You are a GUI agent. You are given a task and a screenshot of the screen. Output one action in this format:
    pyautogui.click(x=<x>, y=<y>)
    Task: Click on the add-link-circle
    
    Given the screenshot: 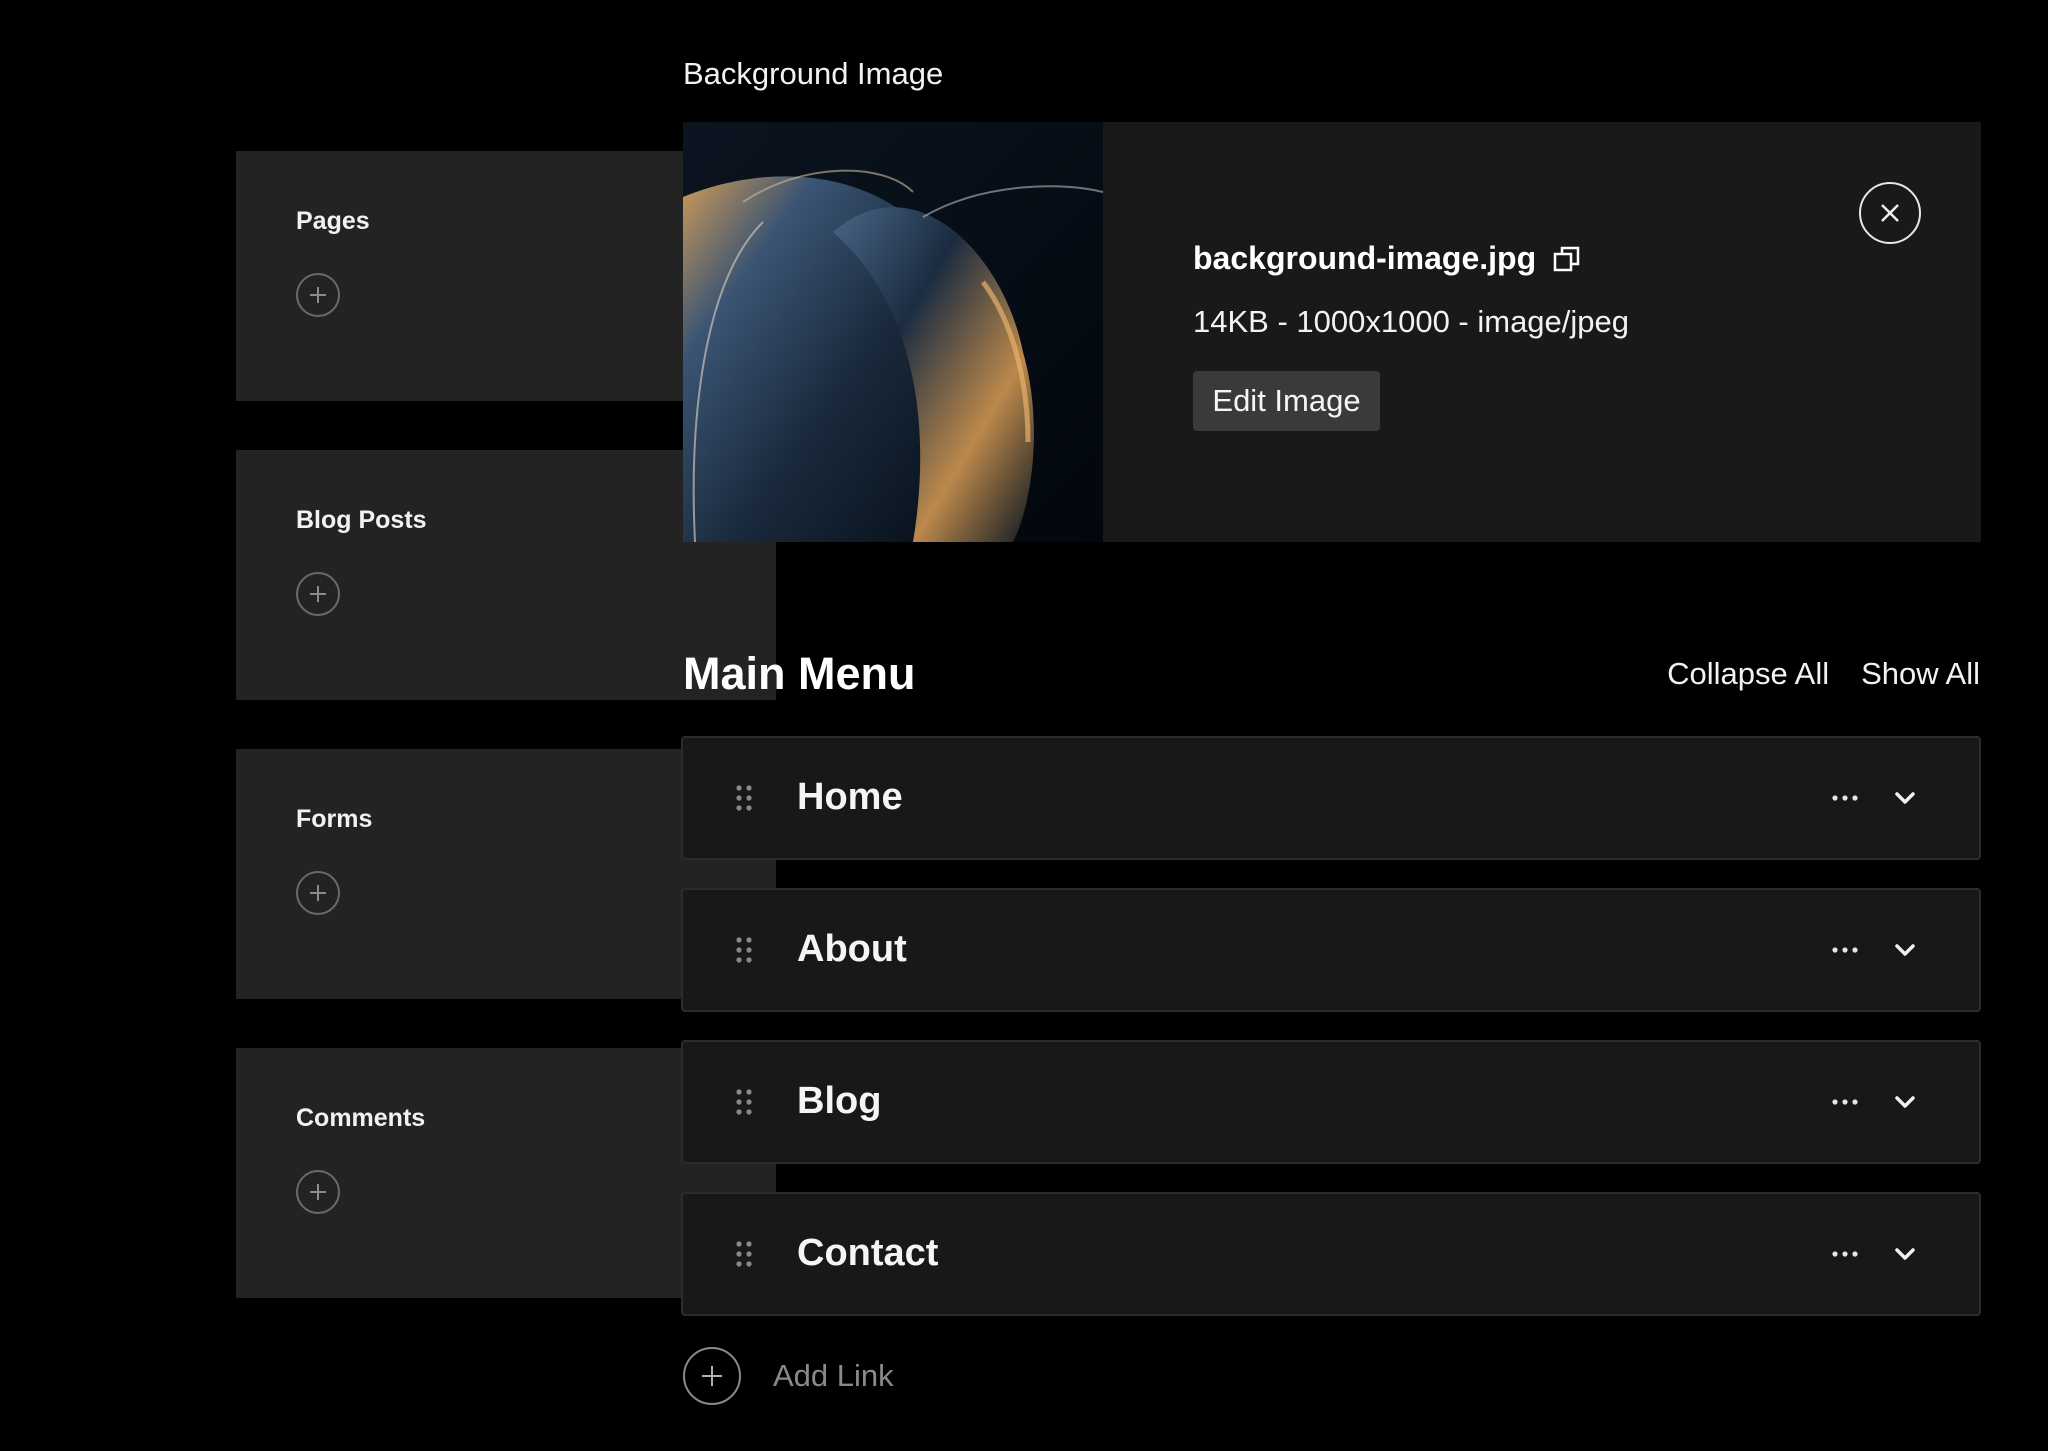 What is the action you would take?
    pyautogui.click(x=712, y=1376)
    